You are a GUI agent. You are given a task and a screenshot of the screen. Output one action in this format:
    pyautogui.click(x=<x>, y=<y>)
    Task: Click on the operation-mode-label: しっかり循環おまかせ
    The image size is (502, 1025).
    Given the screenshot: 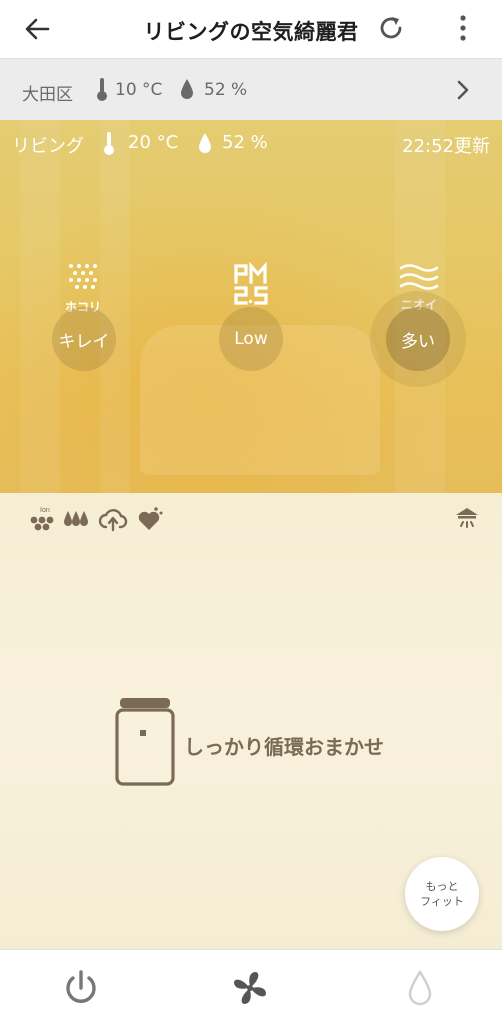 What is the action you would take?
    pyautogui.click(x=284, y=747)
    